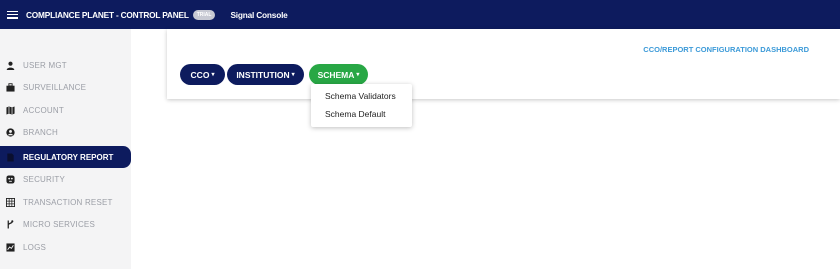 This screenshot has width=840, height=269. I want to click on sidebar-item-logs: LOGS, so click(65, 247).